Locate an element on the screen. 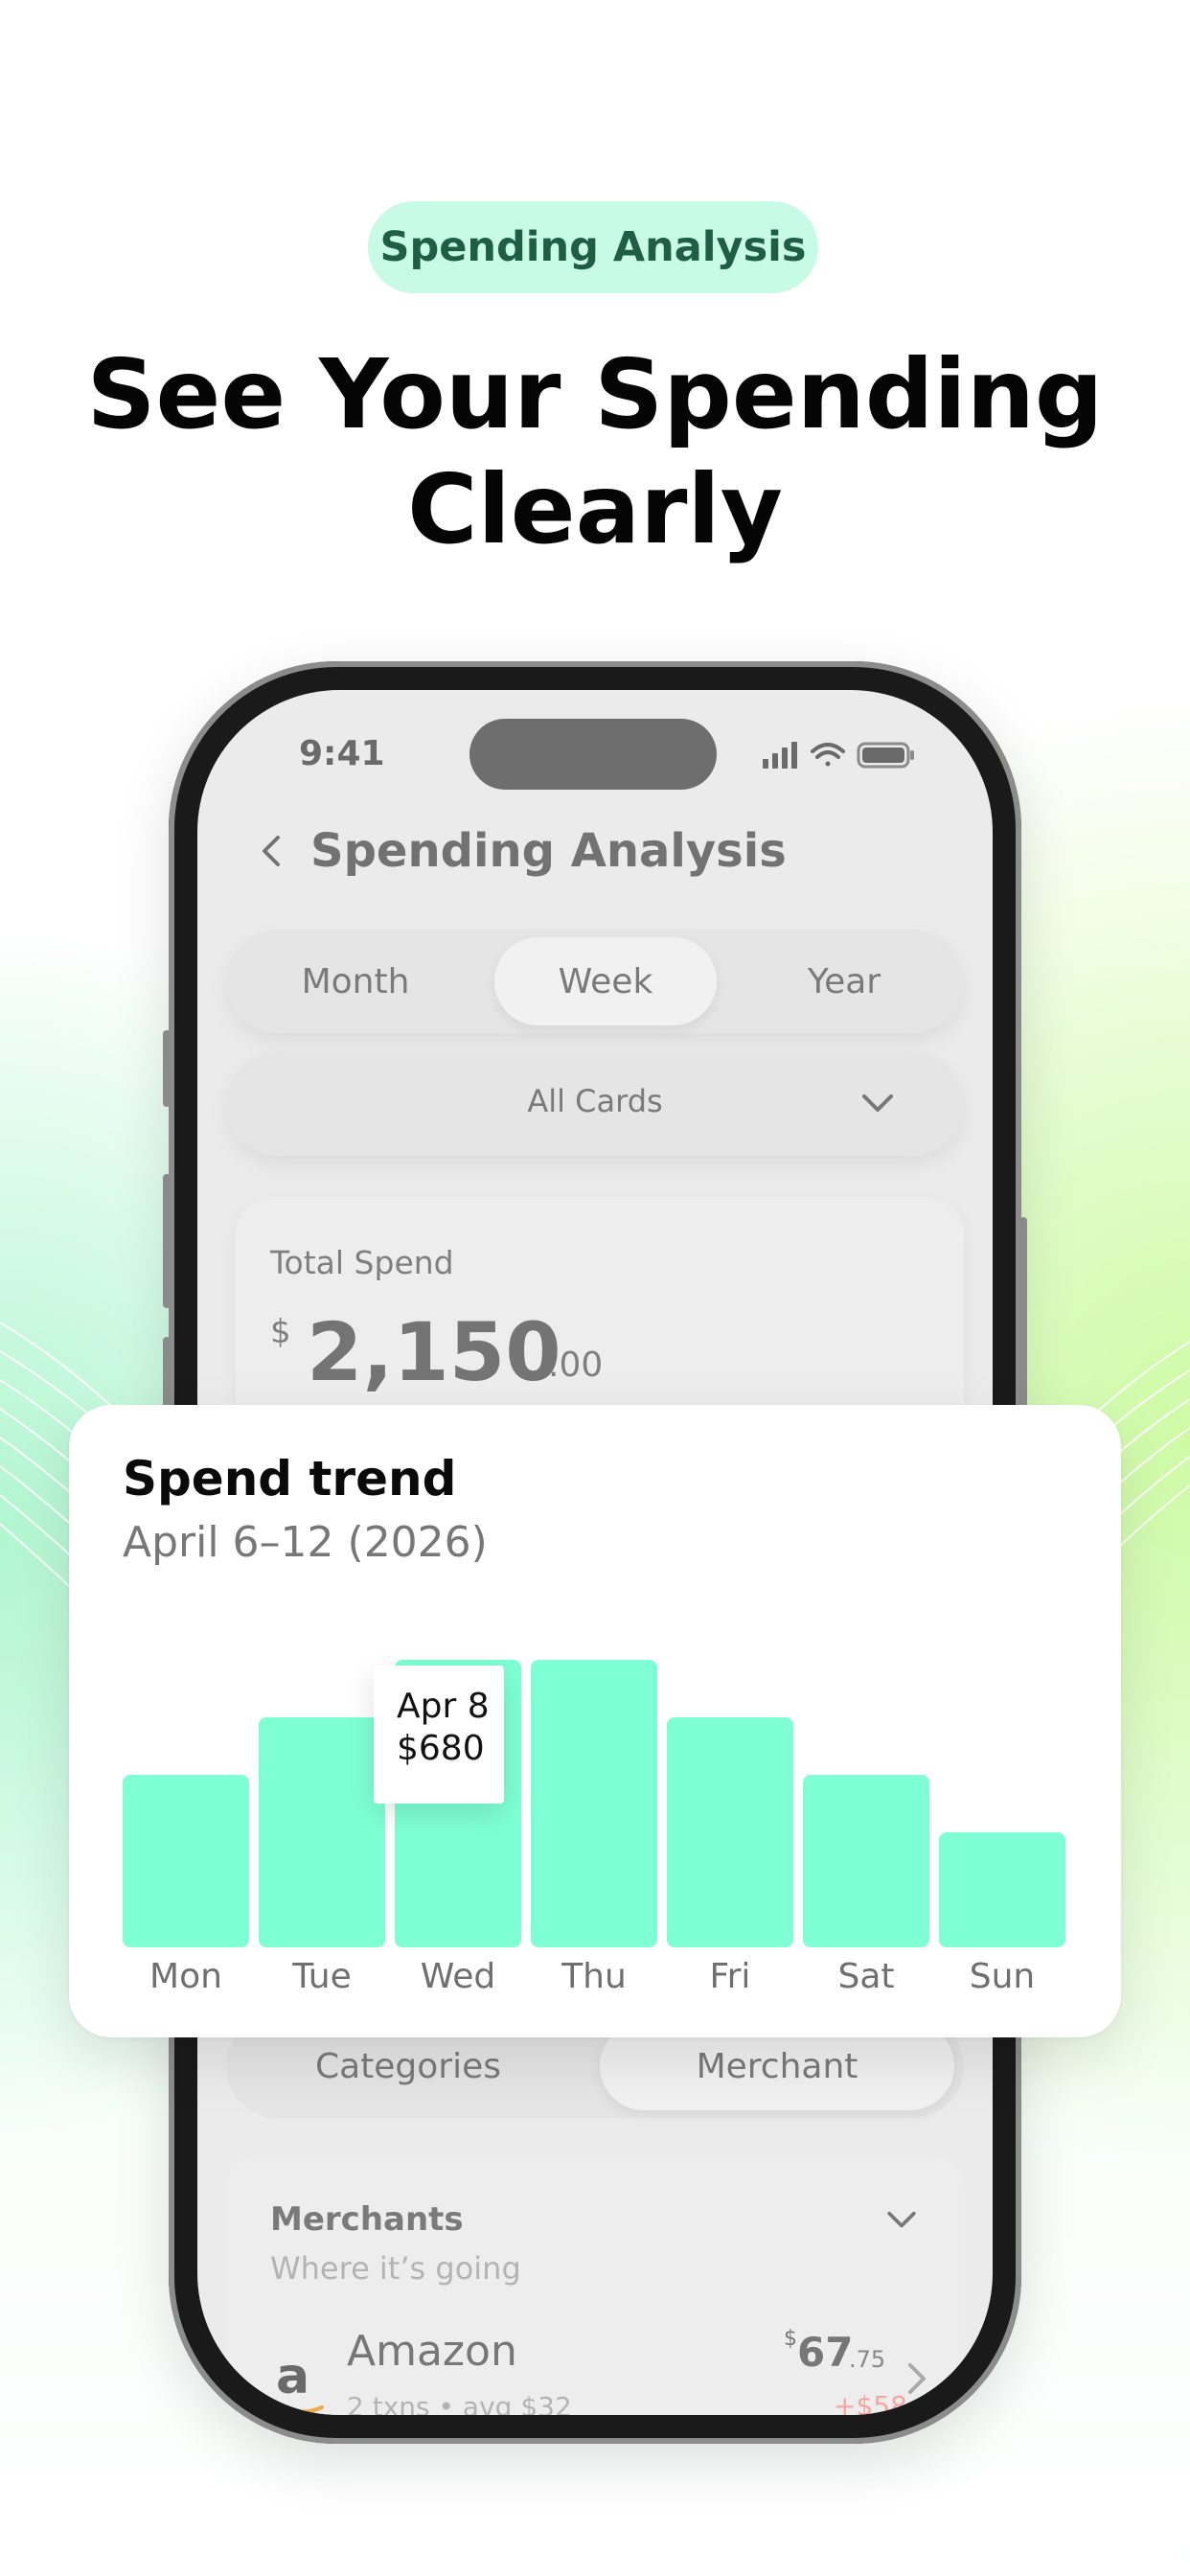 This screenshot has height=2576, width=1190. tab-week: Week is located at coordinates (606, 981).